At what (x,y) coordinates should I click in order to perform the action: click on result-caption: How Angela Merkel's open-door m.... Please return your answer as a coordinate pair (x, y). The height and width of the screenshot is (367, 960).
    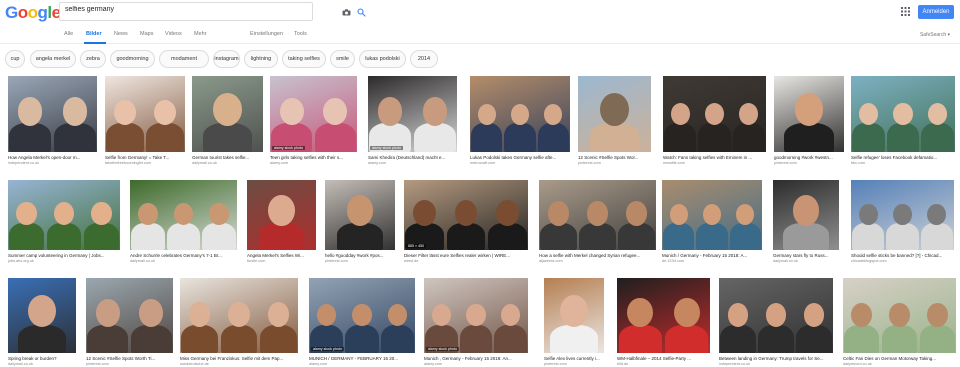
    Looking at the image, I should click on (52, 157).